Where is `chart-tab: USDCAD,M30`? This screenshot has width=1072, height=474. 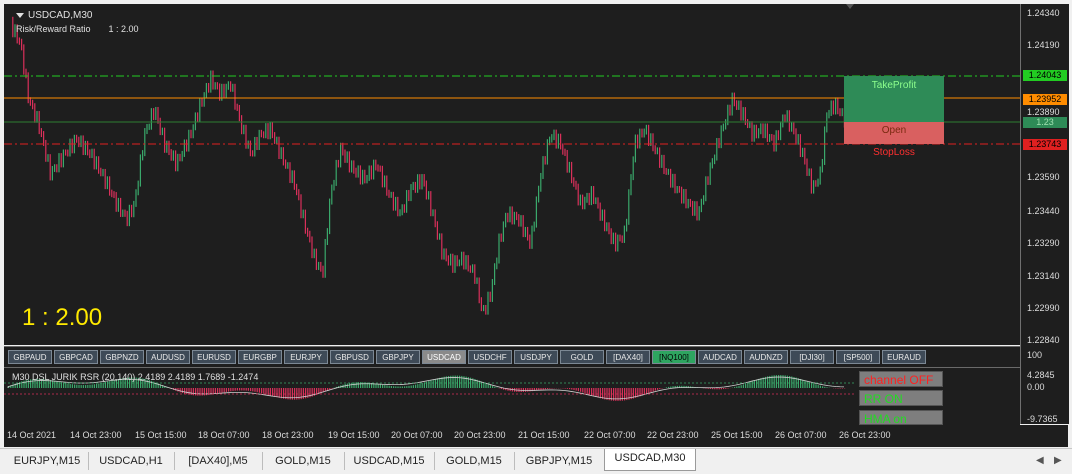 chart-tab: USDCAD,M30 is located at coordinates (650, 460).